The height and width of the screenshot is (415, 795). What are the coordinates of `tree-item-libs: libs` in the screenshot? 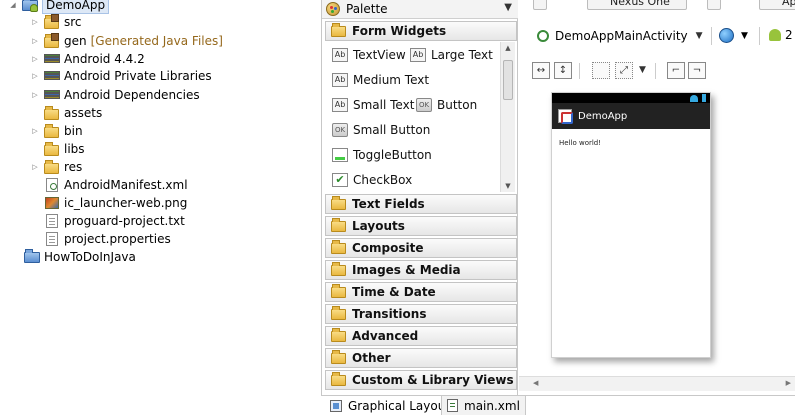 It's located at (64, 149).